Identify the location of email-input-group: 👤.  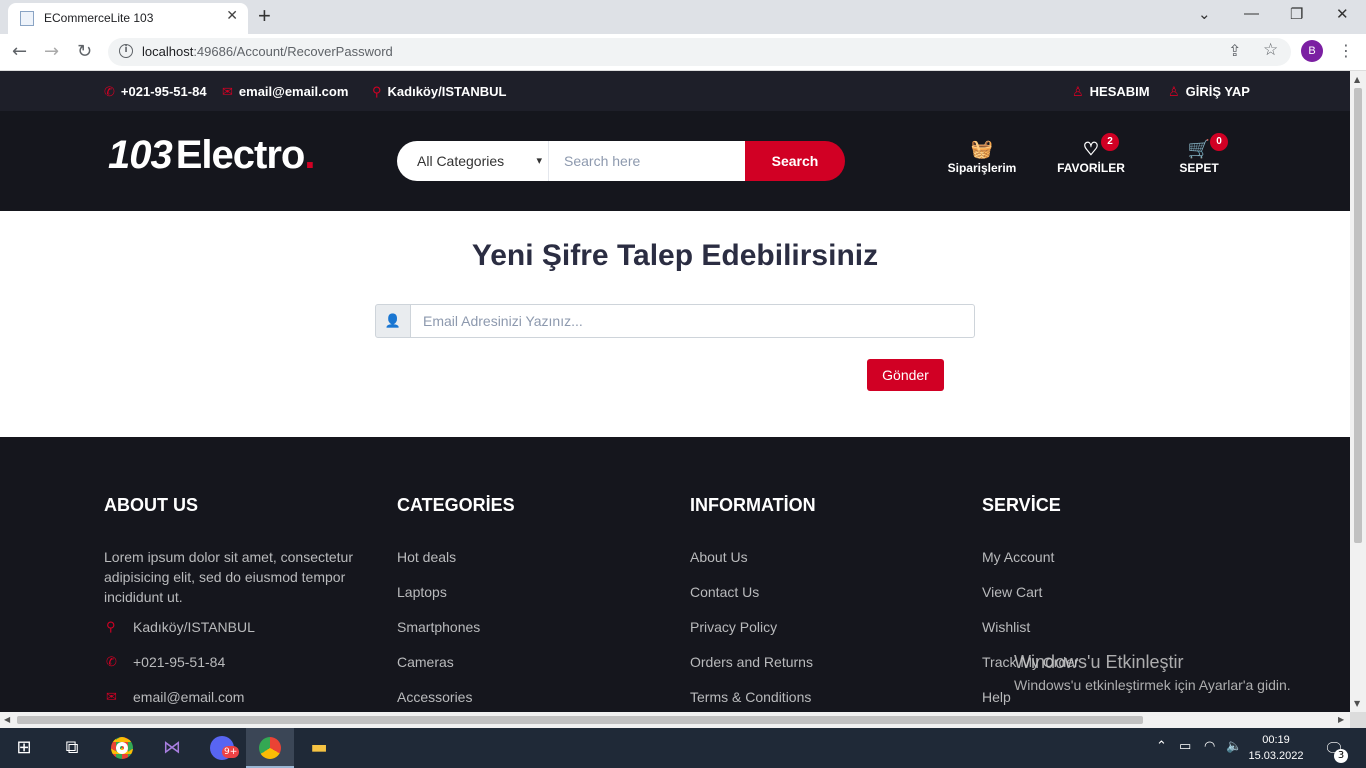
(675, 321).